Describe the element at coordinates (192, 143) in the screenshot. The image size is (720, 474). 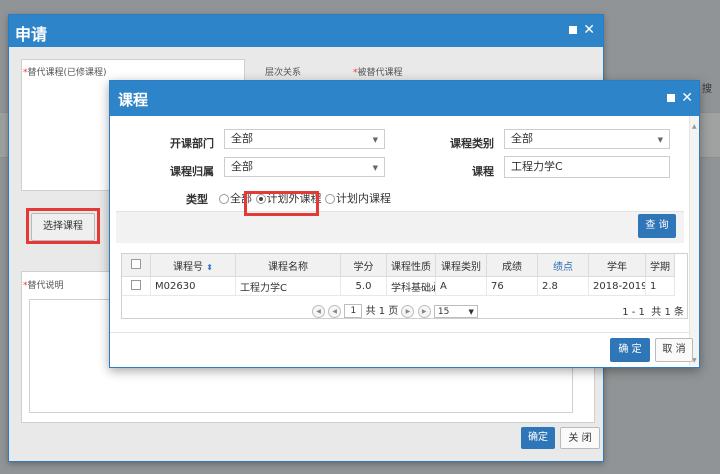
I see `dept-label: 开课部门` at that location.